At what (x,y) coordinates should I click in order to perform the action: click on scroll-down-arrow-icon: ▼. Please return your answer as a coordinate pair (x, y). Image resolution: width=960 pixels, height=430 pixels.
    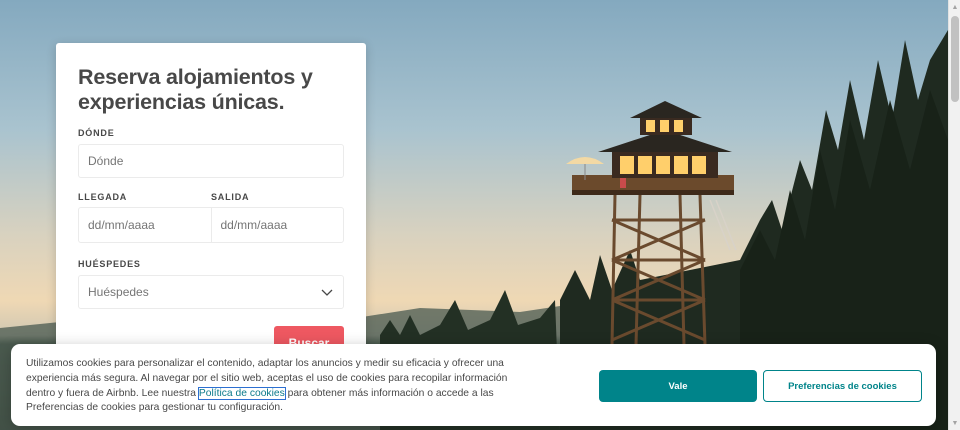
    Looking at the image, I should click on (954, 423).